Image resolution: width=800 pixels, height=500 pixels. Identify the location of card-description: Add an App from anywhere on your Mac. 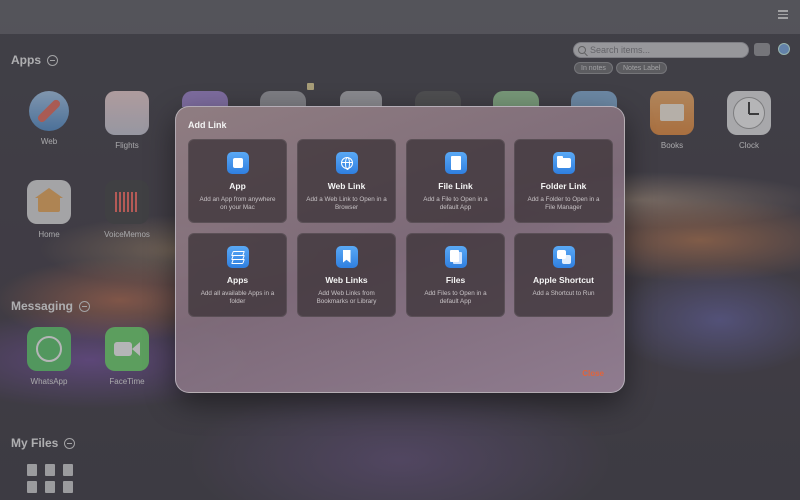
(237, 203).